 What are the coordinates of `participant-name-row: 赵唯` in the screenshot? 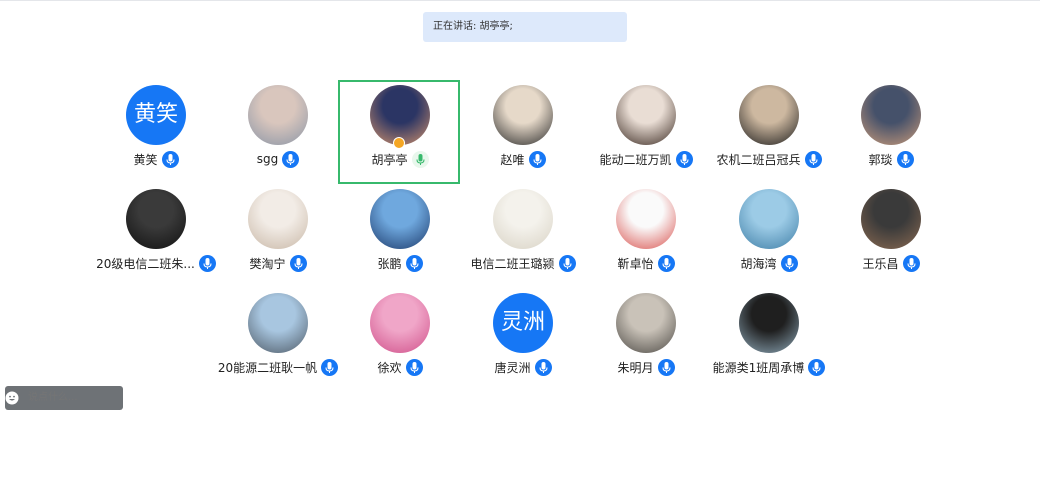 It's located at (523, 159).